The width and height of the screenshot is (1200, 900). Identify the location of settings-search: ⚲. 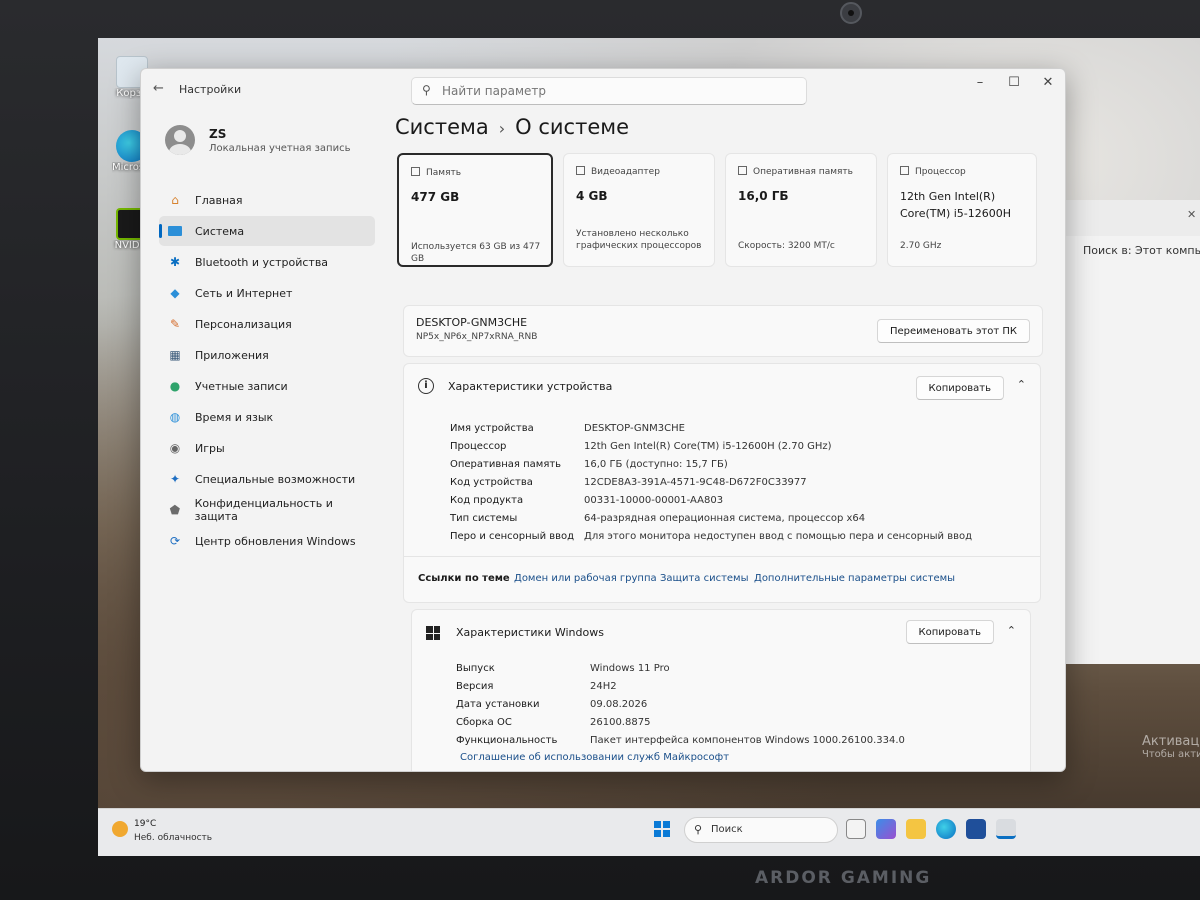
(609, 91).